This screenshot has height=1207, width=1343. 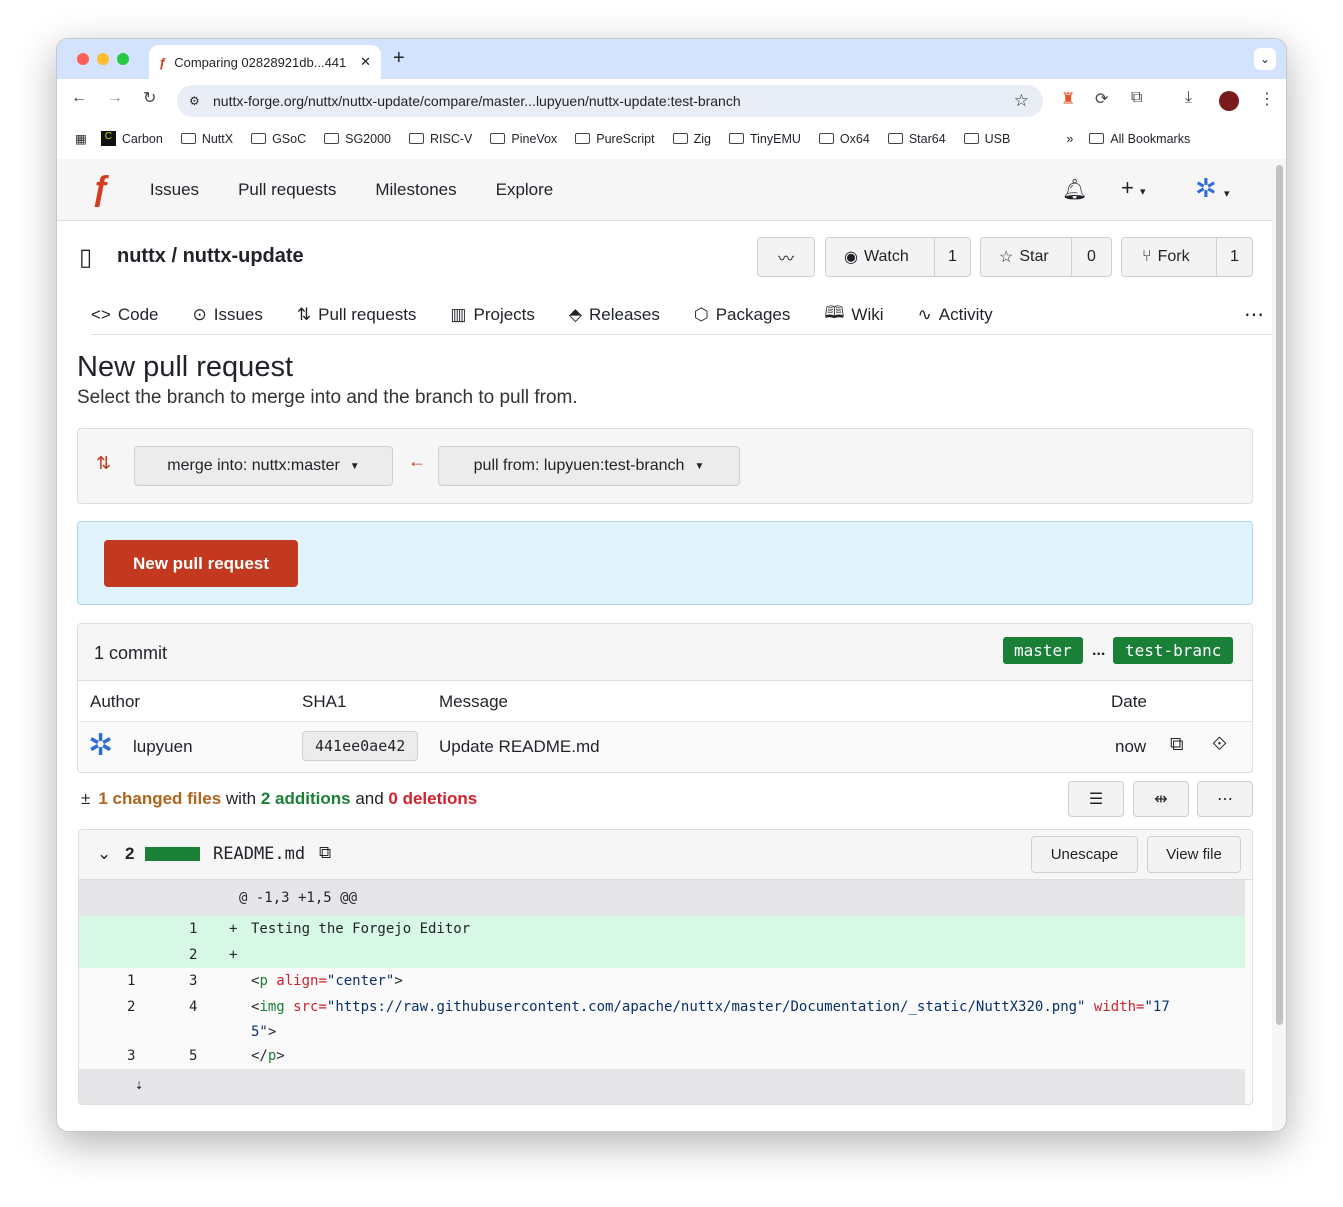 What do you see at coordinates (1074, 189) in the screenshot?
I see `notifications-bell-icon: 🔔︎` at bounding box center [1074, 189].